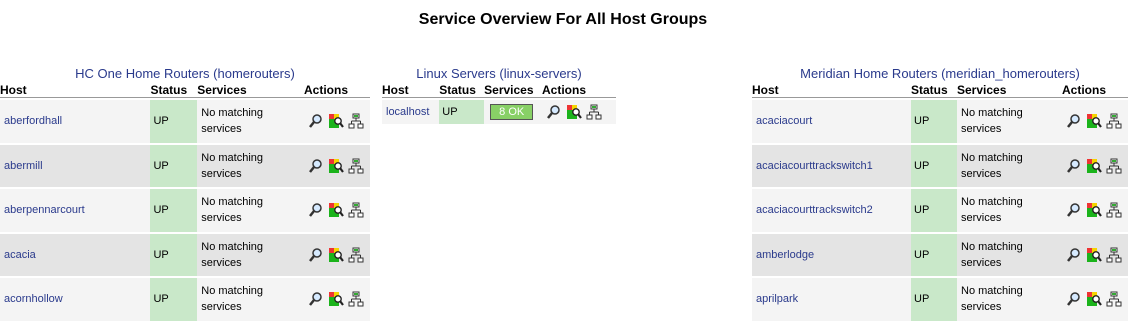 This screenshot has width=1144, height=330. What do you see at coordinates (783, 255) in the screenshot?
I see `host-link: amberlodge` at bounding box center [783, 255].